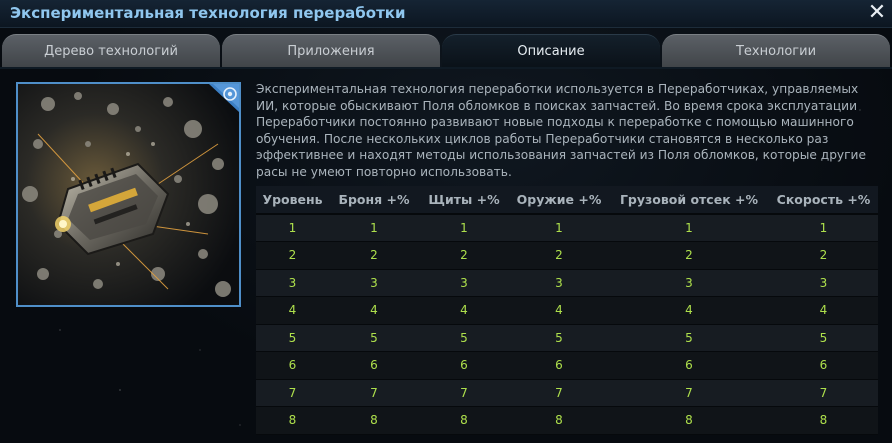  What do you see at coordinates (877, 13) in the screenshot?
I see `close-icon: ✕` at bounding box center [877, 13].